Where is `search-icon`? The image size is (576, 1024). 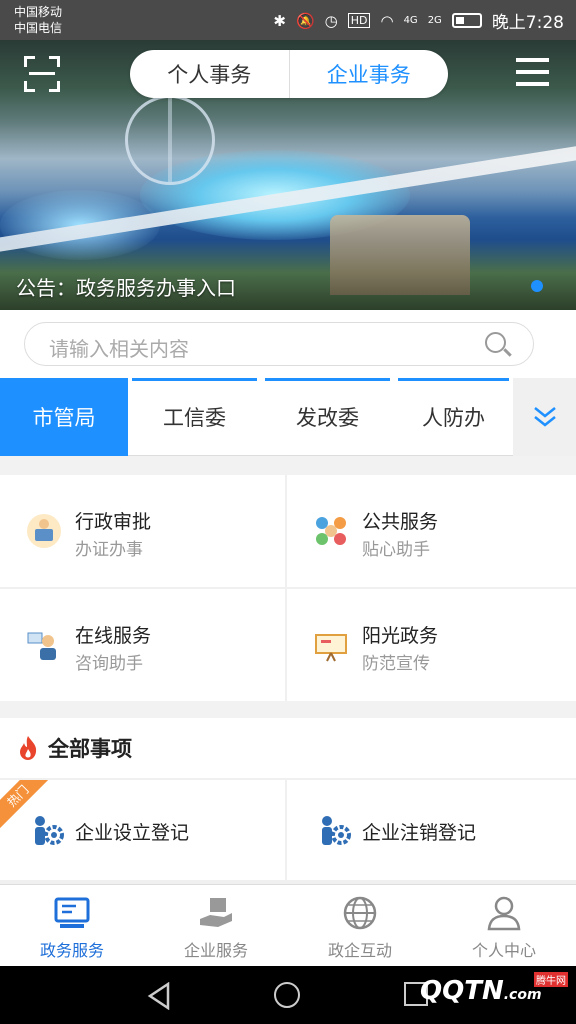
search-icon is located at coordinates (498, 345).